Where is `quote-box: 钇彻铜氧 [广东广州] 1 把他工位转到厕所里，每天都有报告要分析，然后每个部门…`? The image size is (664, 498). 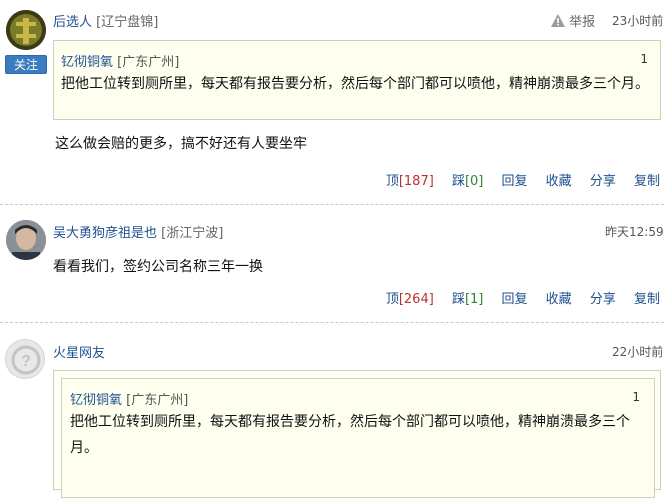 quote-box: 钇彻铜氧 [广东广州] 1 把他工位转到厕所里，每天都有报告要分析，然后每个部门… is located at coordinates (357, 80).